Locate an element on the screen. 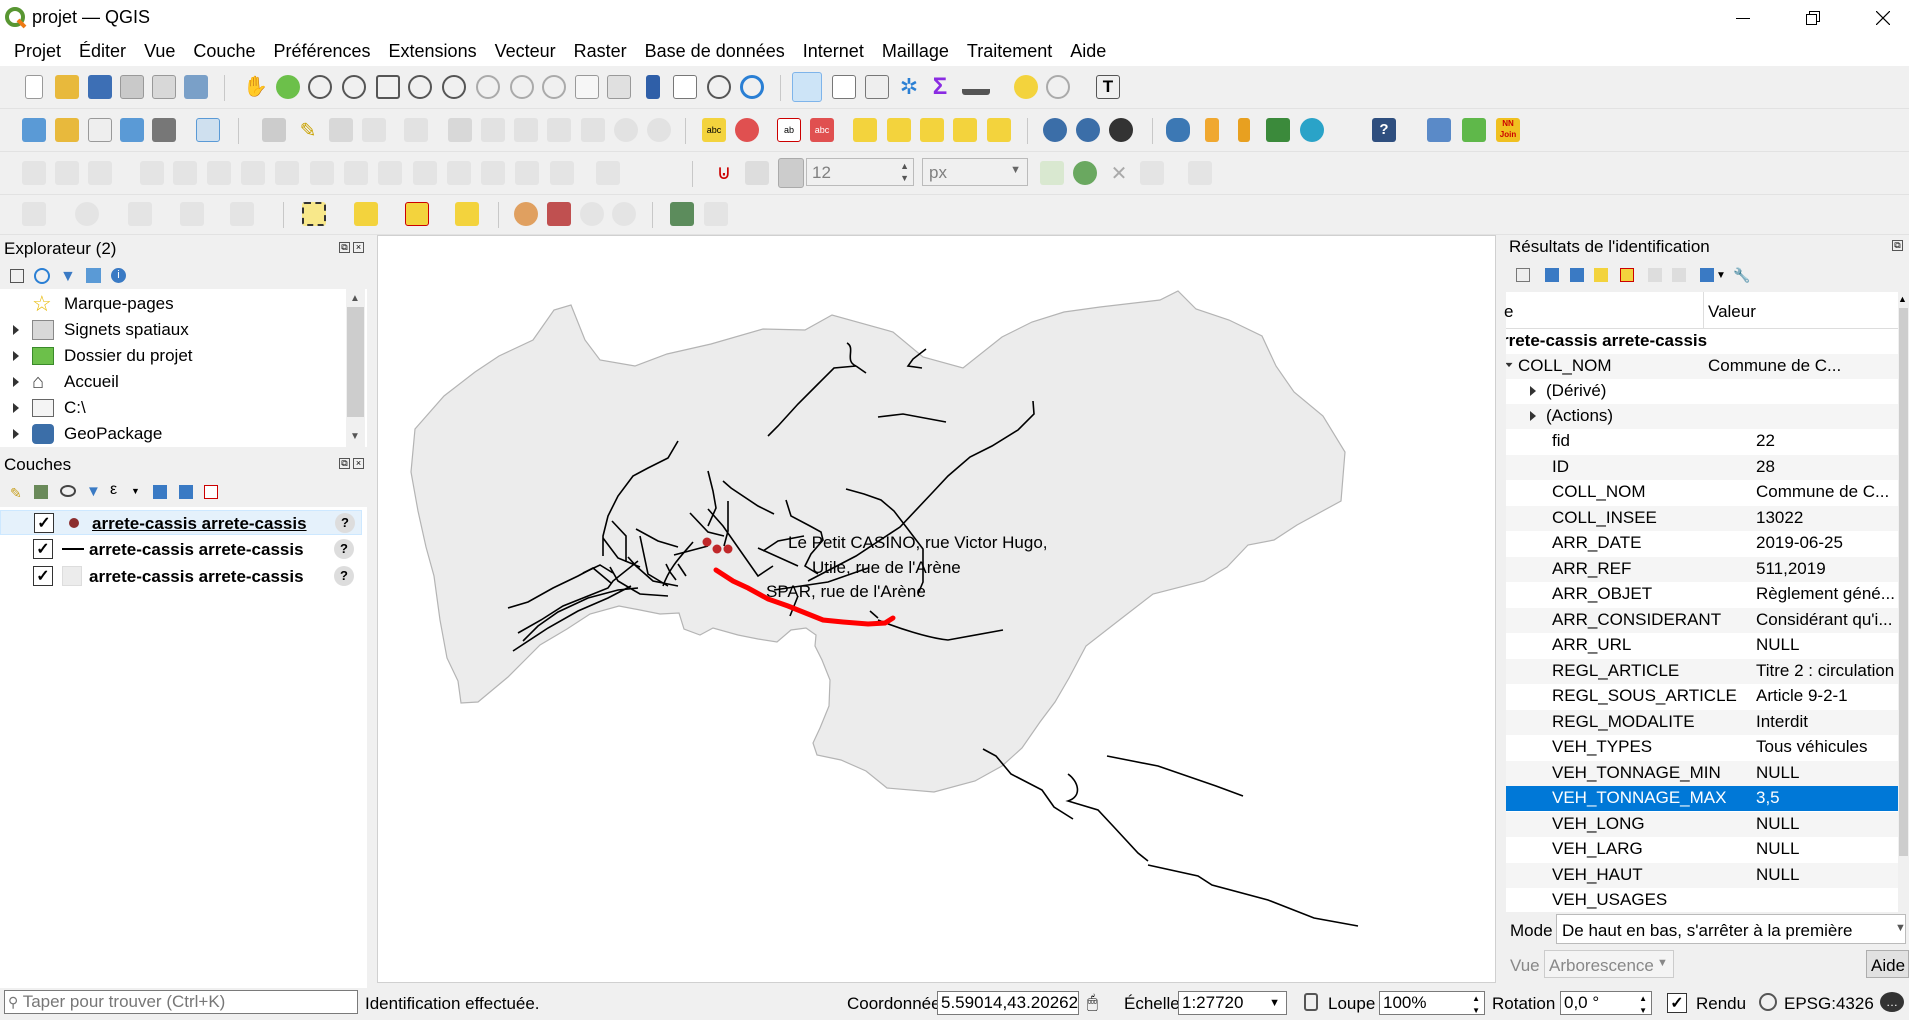 The height and width of the screenshot is (1020, 1909). identify-attribute-row: REGL_SOUS_ARTICLE Article 9-2-1 is located at coordinates (1702, 696).